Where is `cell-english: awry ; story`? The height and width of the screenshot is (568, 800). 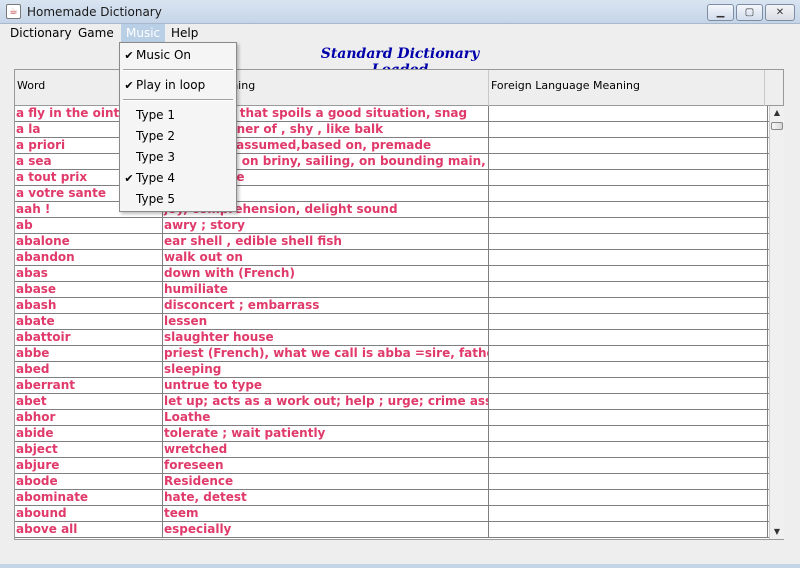
cell-english: awry ; story is located at coordinates (326, 225).